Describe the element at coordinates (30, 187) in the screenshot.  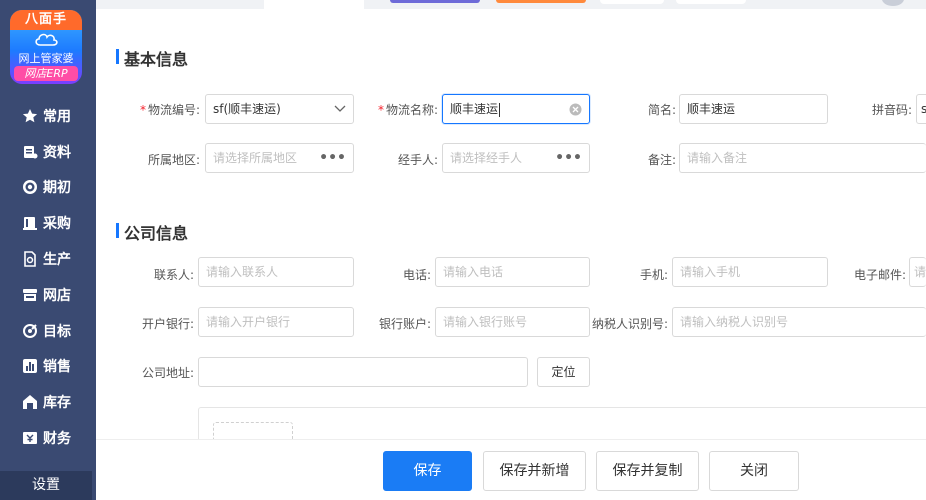
I see `target-icon` at that location.